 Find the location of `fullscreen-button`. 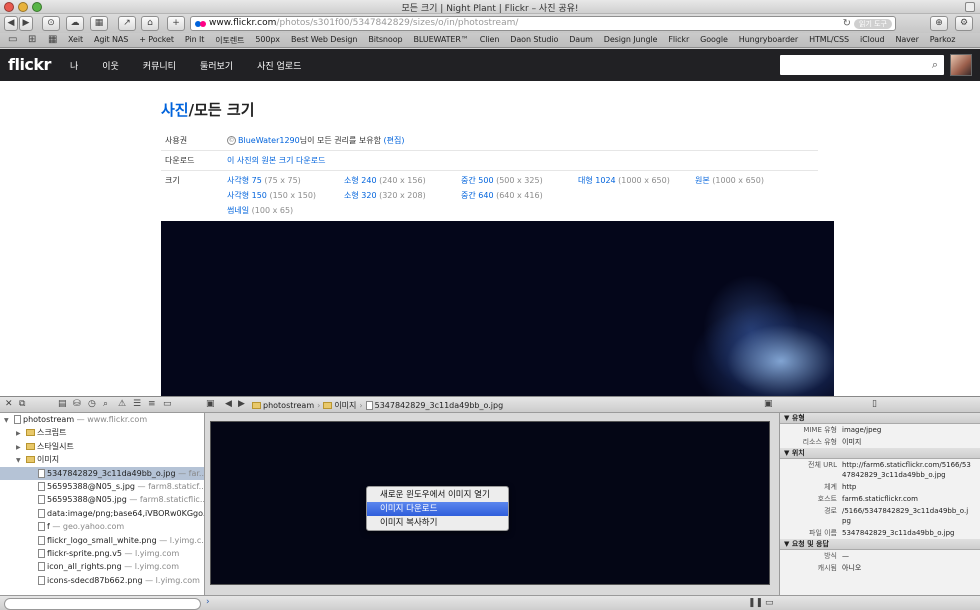

fullscreen-button is located at coordinates (970, 7).